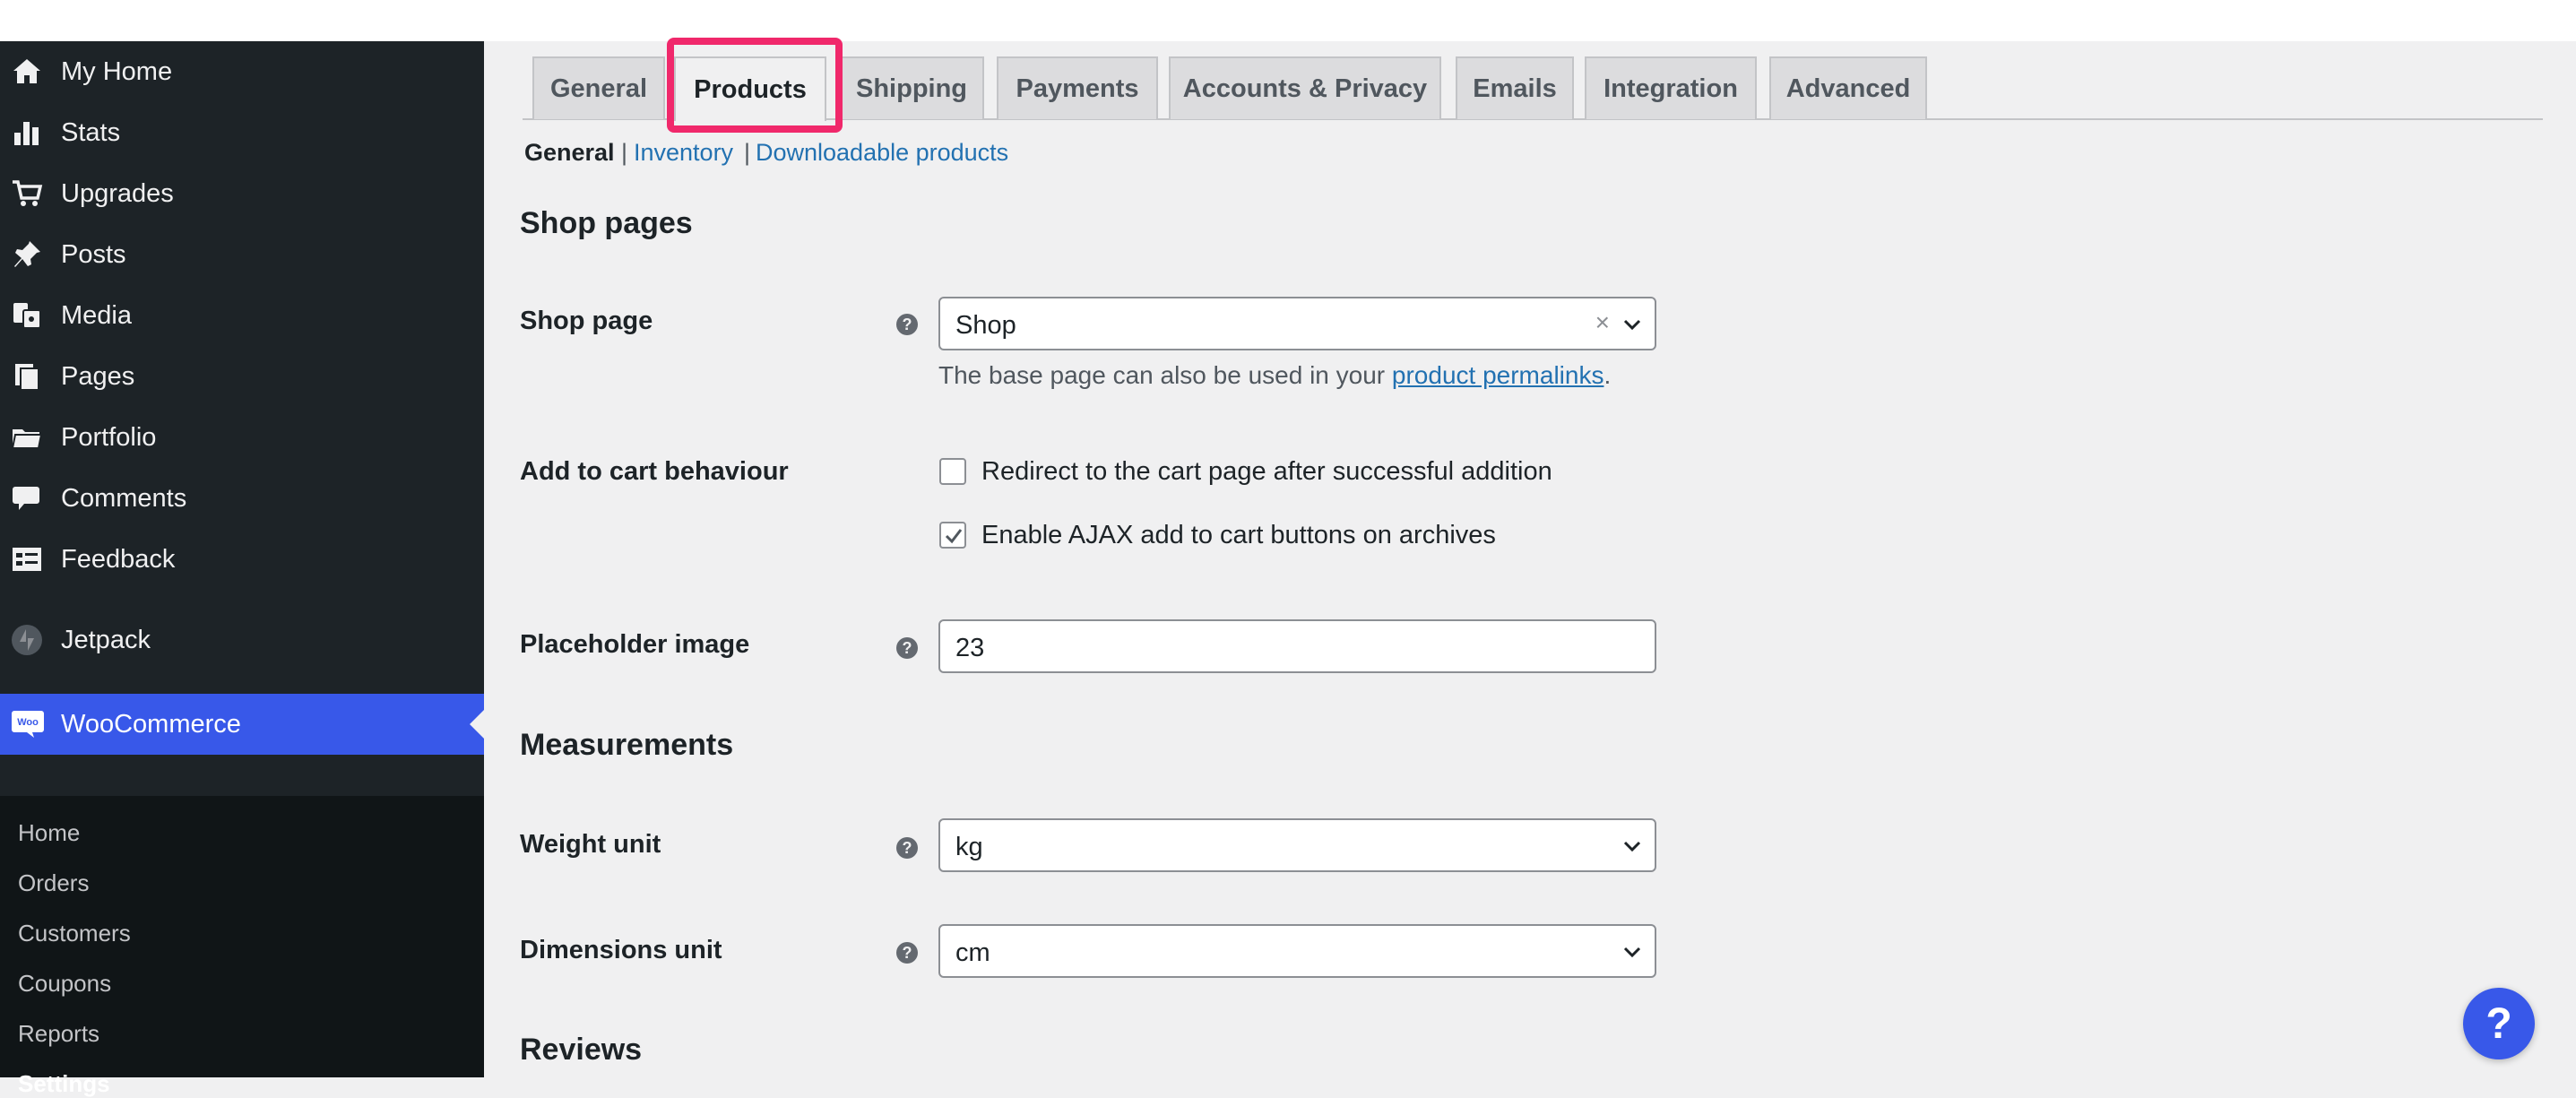  Describe the element at coordinates (477, 725) in the screenshot. I see `active-menu-arrow` at that location.